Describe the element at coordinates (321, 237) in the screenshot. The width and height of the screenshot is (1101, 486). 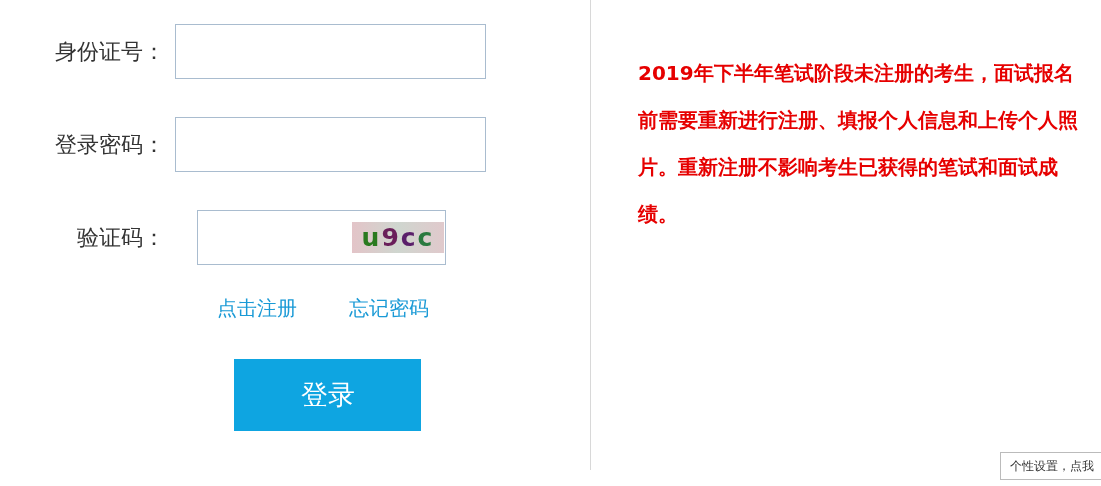
I see `captcha-field: u9cc` at that location.